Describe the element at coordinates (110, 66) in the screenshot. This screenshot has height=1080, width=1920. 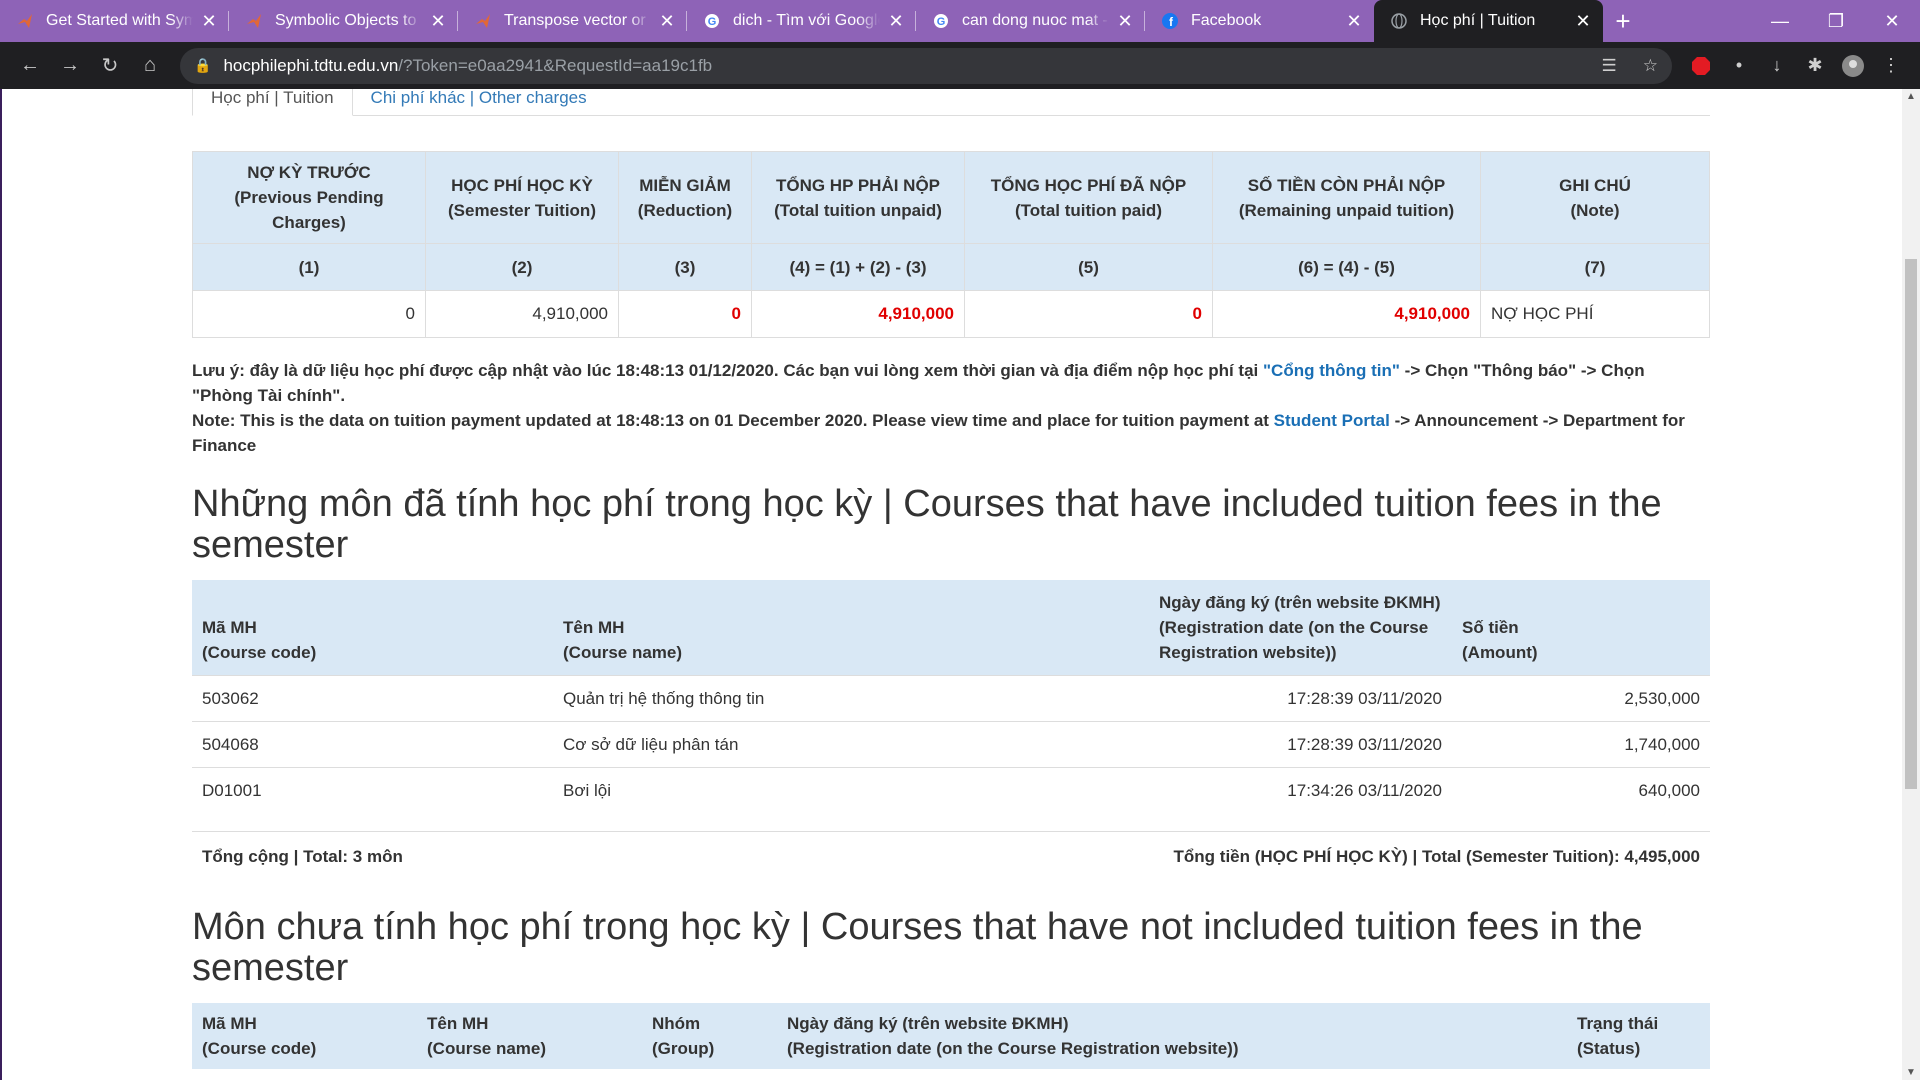
I see `reload-icon: ↻` at that location.